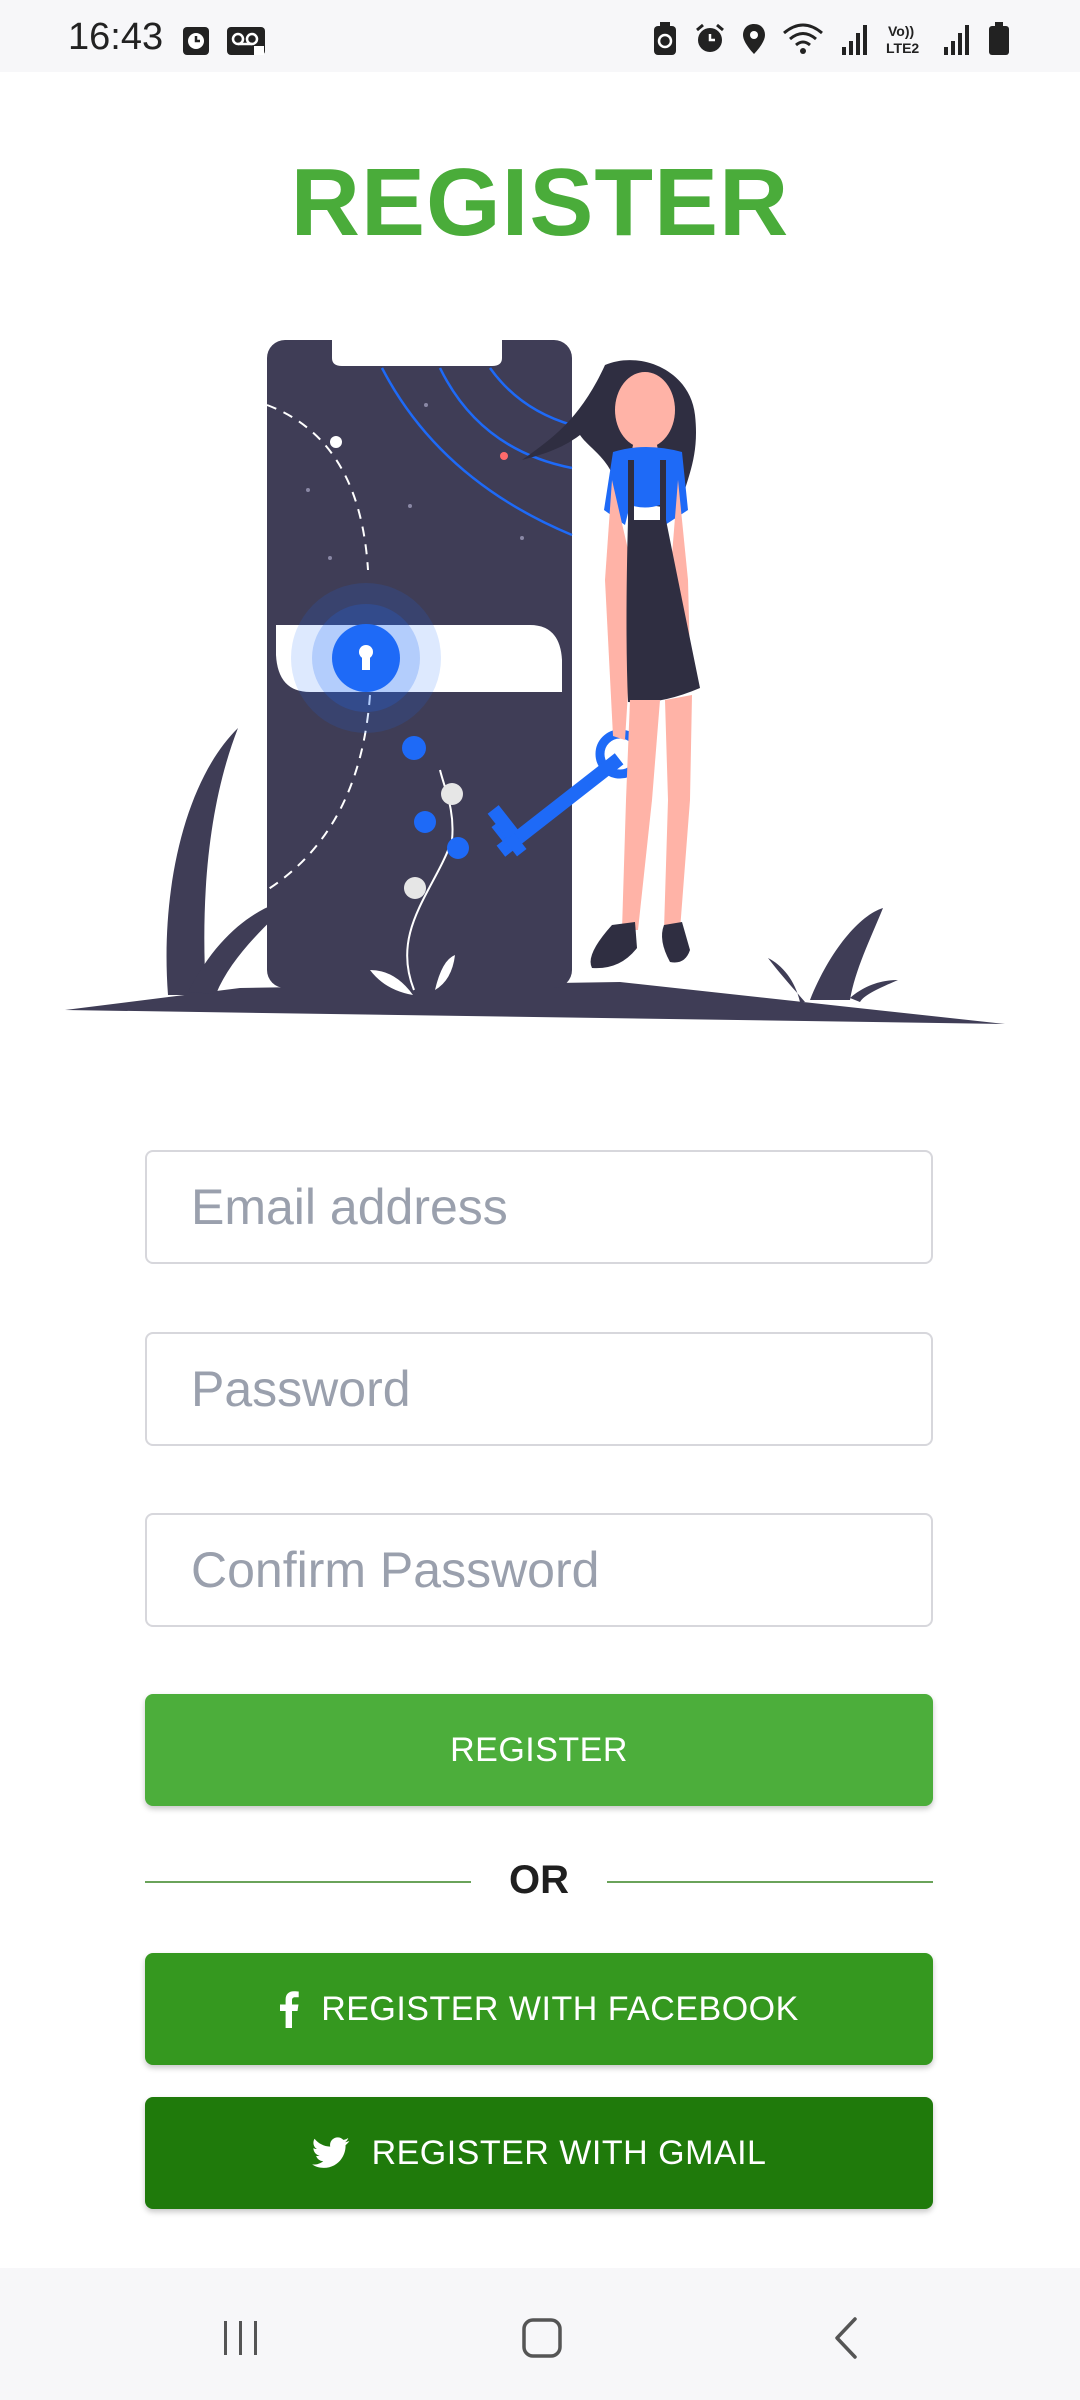 This screenshot has height=2400, width=1080. I want to click on register-button: REGISTER, so click(539, 1750).